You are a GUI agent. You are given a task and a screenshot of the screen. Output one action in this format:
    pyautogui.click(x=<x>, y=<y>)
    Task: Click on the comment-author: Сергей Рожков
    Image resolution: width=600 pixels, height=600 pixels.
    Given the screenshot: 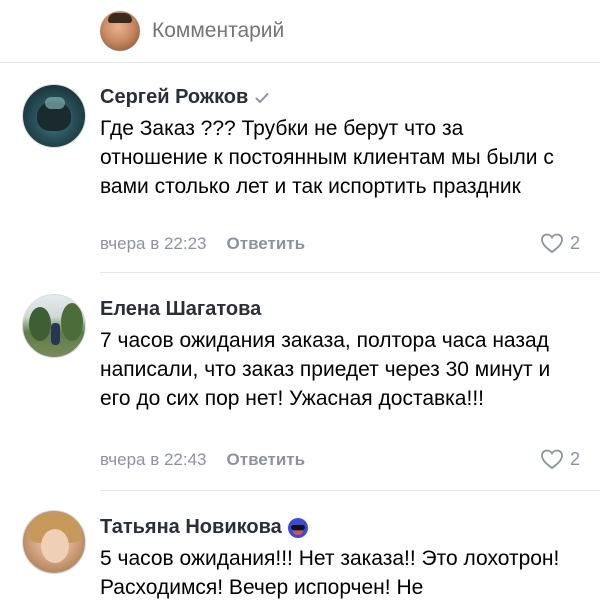 What is the action you would take?
    pyautogui.click(x=185, y=97)
    